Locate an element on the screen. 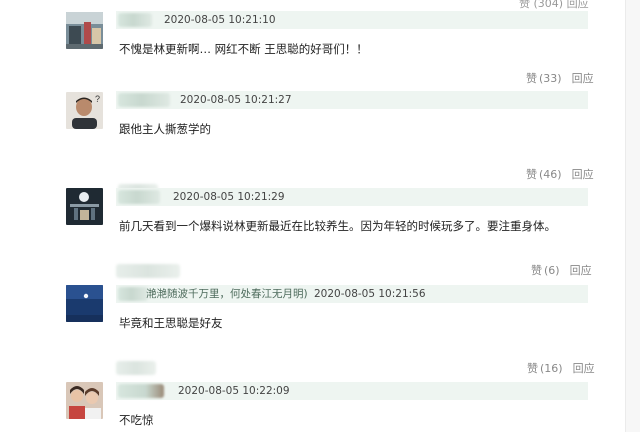 The image size is (640, 432). comment-text: 不吃惊 is located at coordinates (136, 420).